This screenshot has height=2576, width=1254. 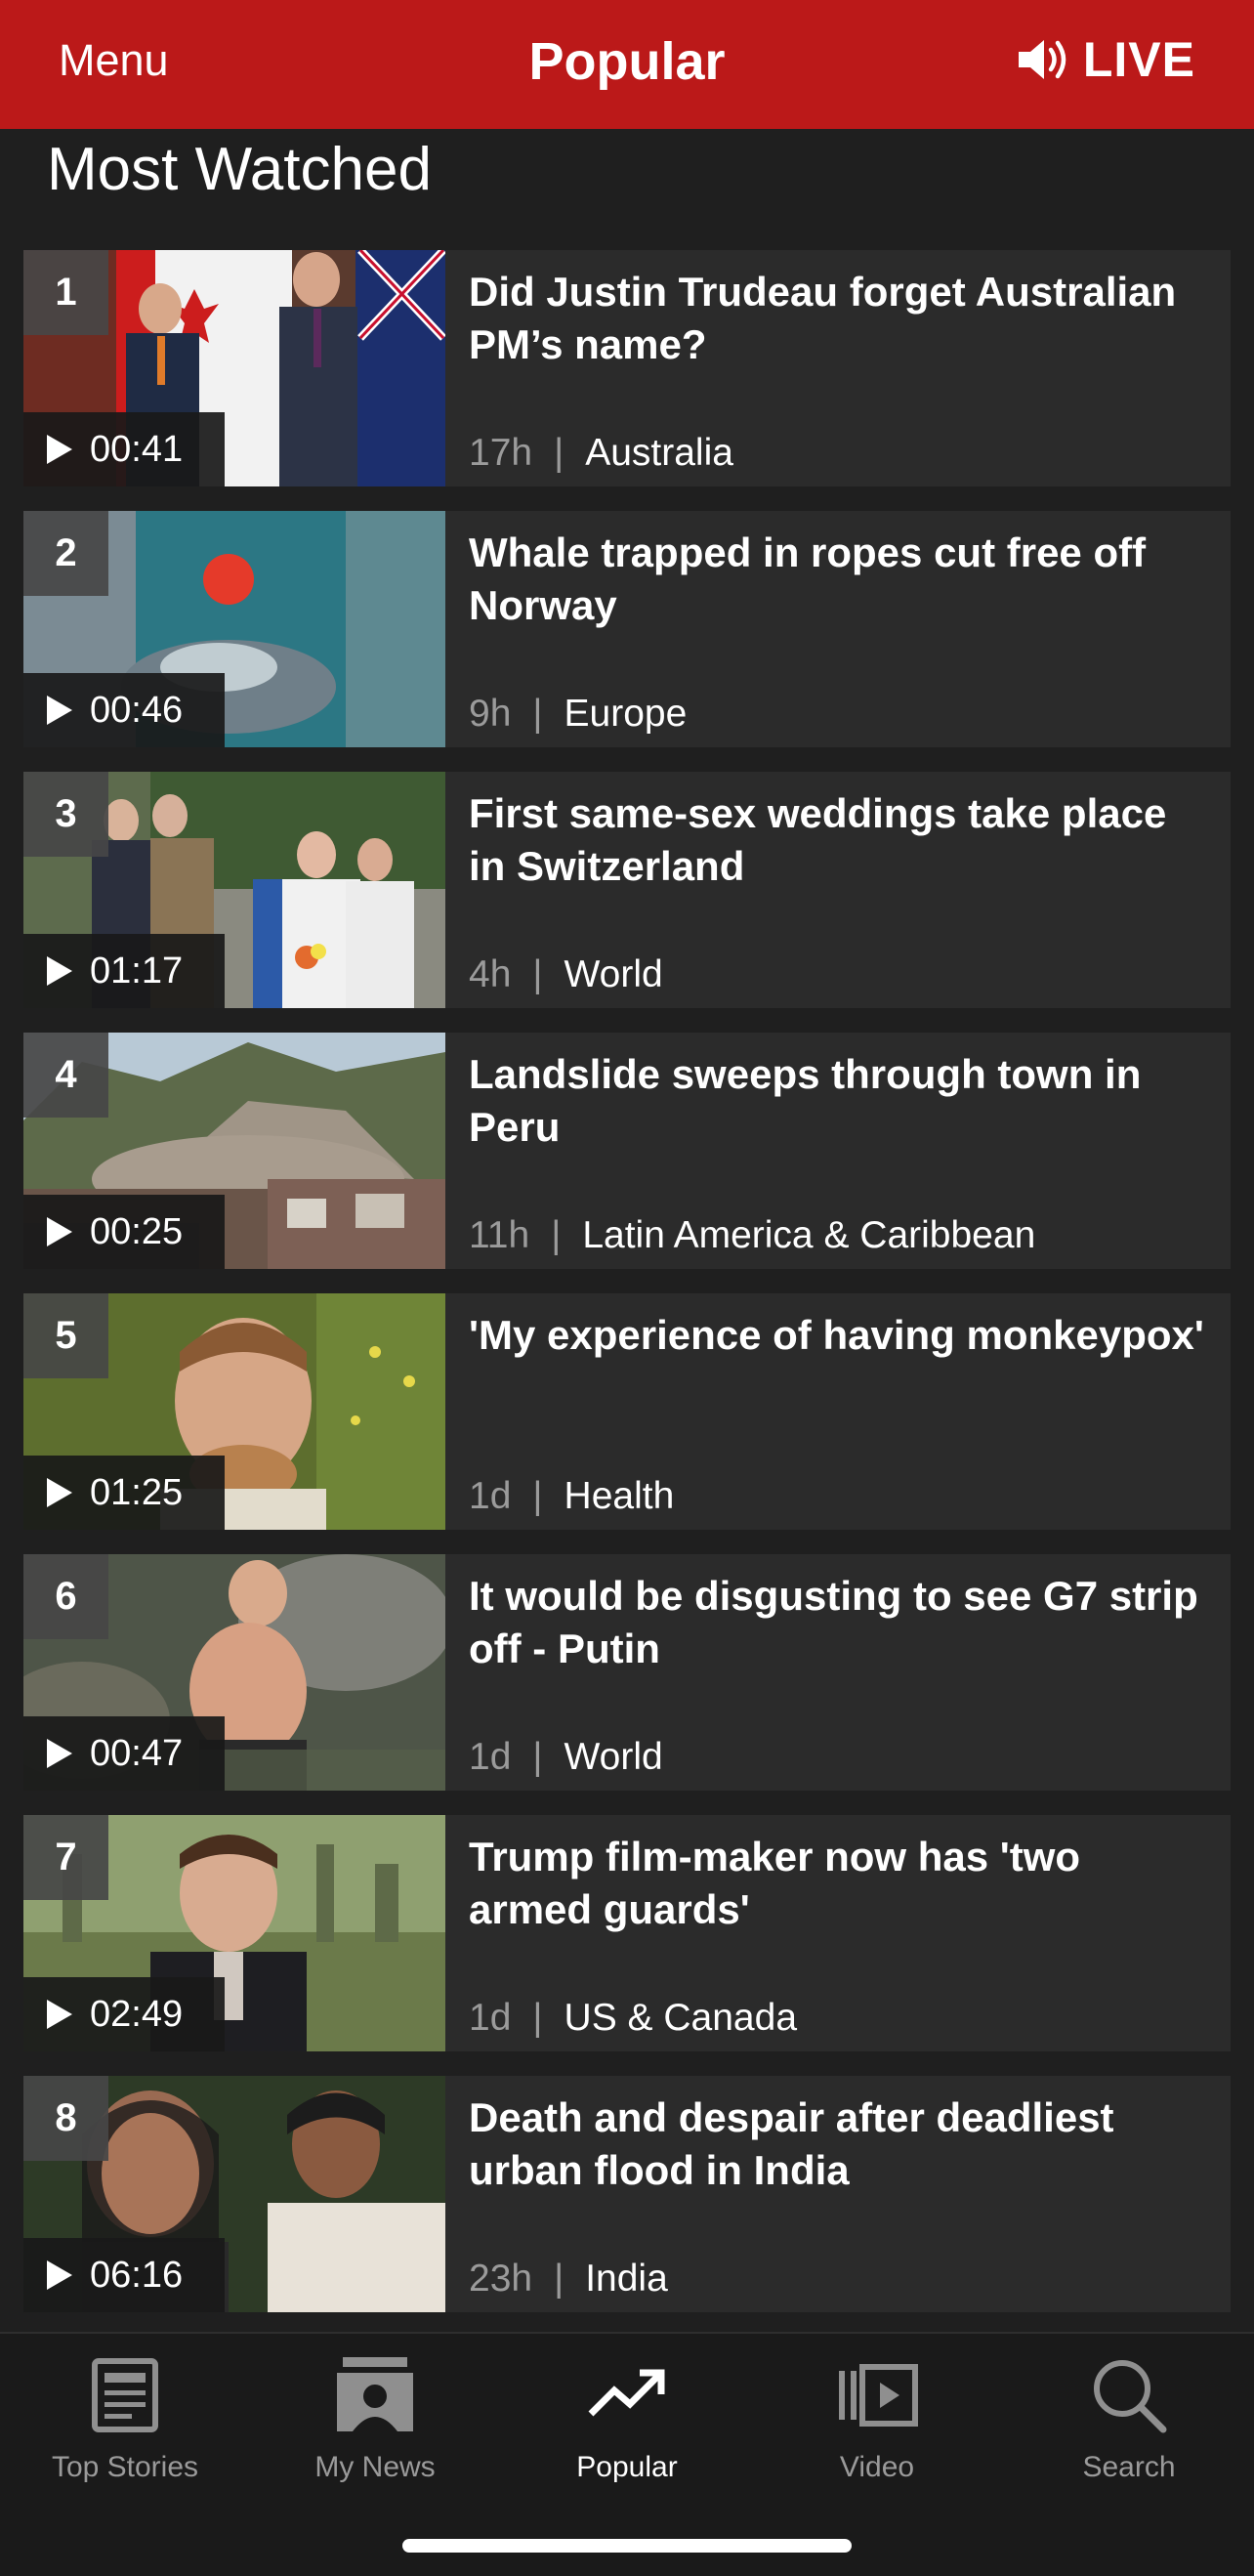 I want to click on duration-text: 01:25, so click(x=137, y=1492).